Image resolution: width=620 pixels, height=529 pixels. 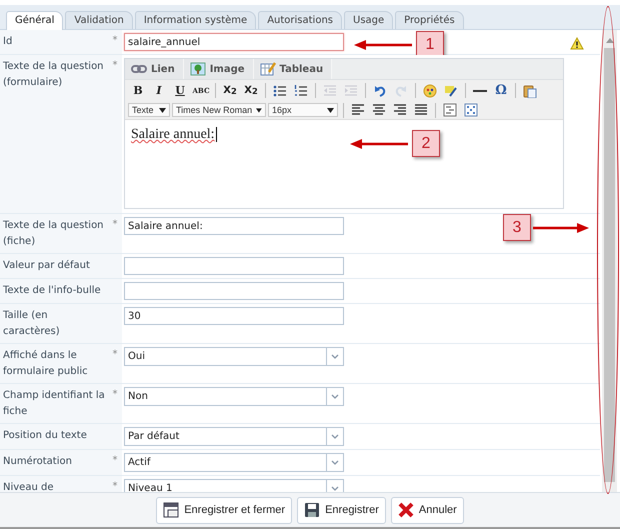 I want to click on bullets-icon, so click(x=280, y=91).